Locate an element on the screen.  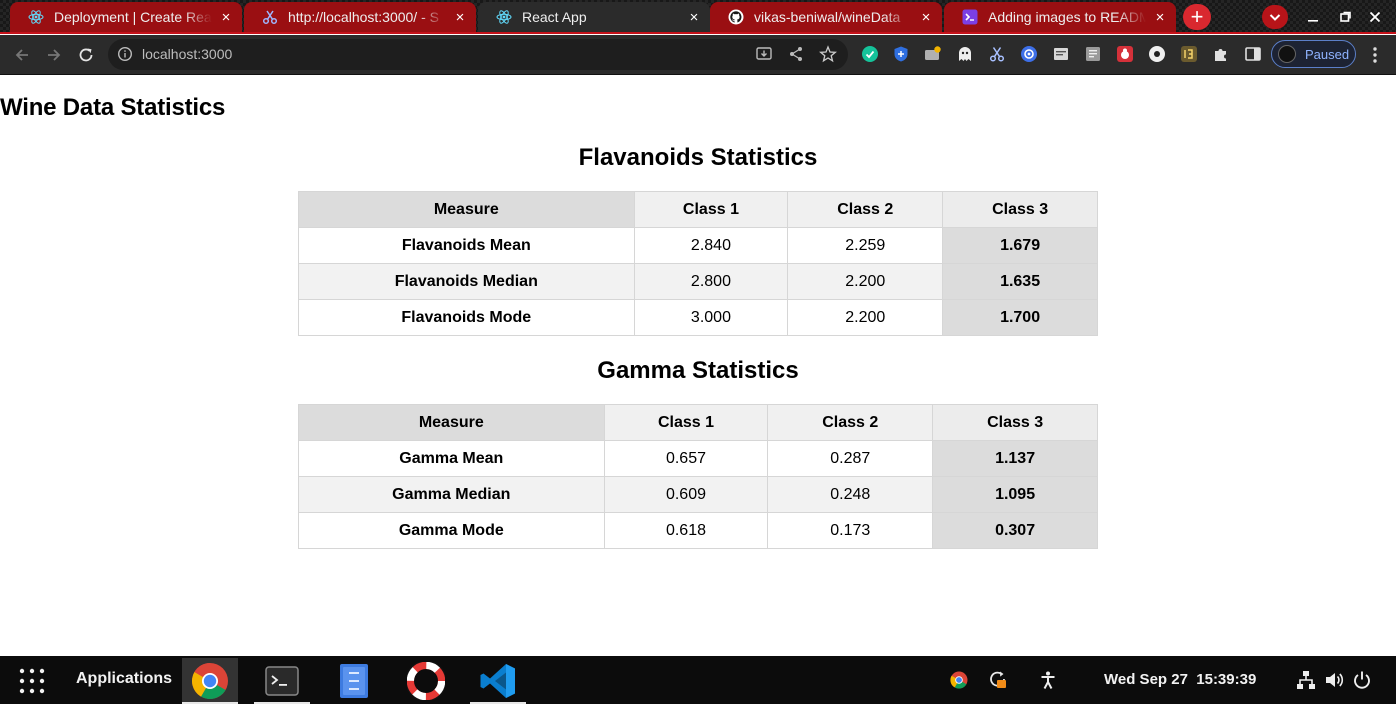
value-cell: 1.137 is located at coordinates (1015, 458).